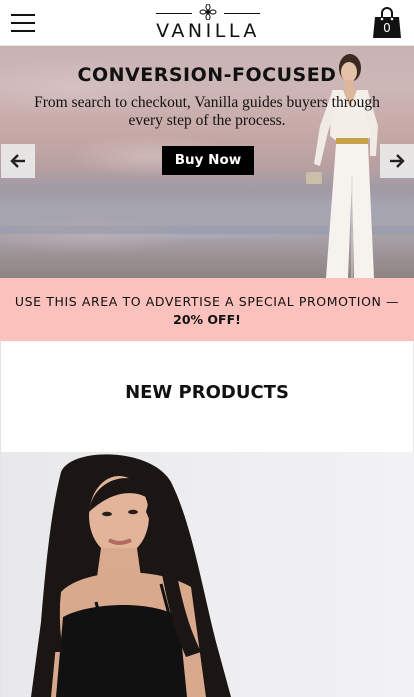  What do you see at coordinates (207, 392) in the screenshot?
I see `section-title: NEW PRODUCTS` at bounding box center [207, 392].